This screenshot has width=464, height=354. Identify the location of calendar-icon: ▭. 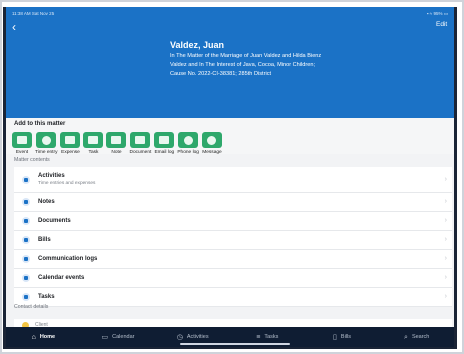
(105, 337).